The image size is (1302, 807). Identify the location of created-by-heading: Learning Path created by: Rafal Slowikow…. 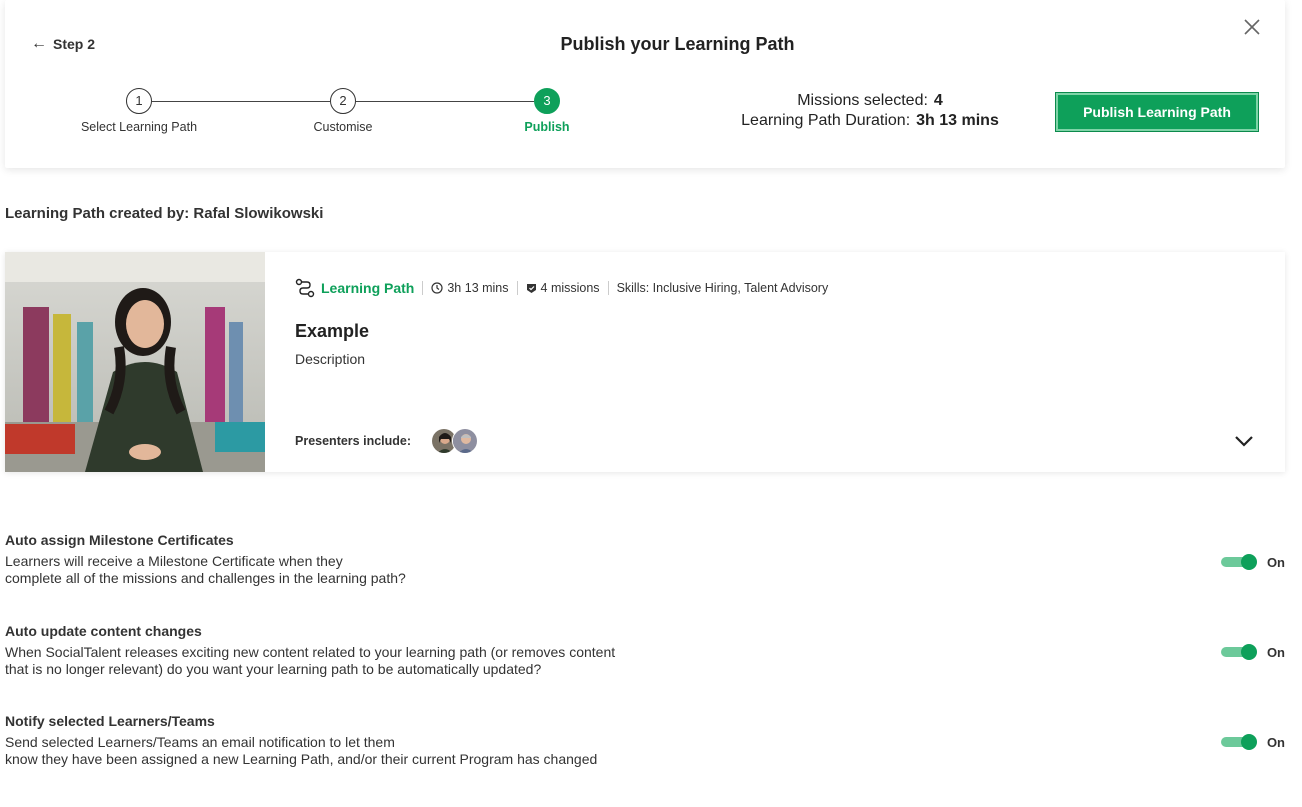
(164, 213).